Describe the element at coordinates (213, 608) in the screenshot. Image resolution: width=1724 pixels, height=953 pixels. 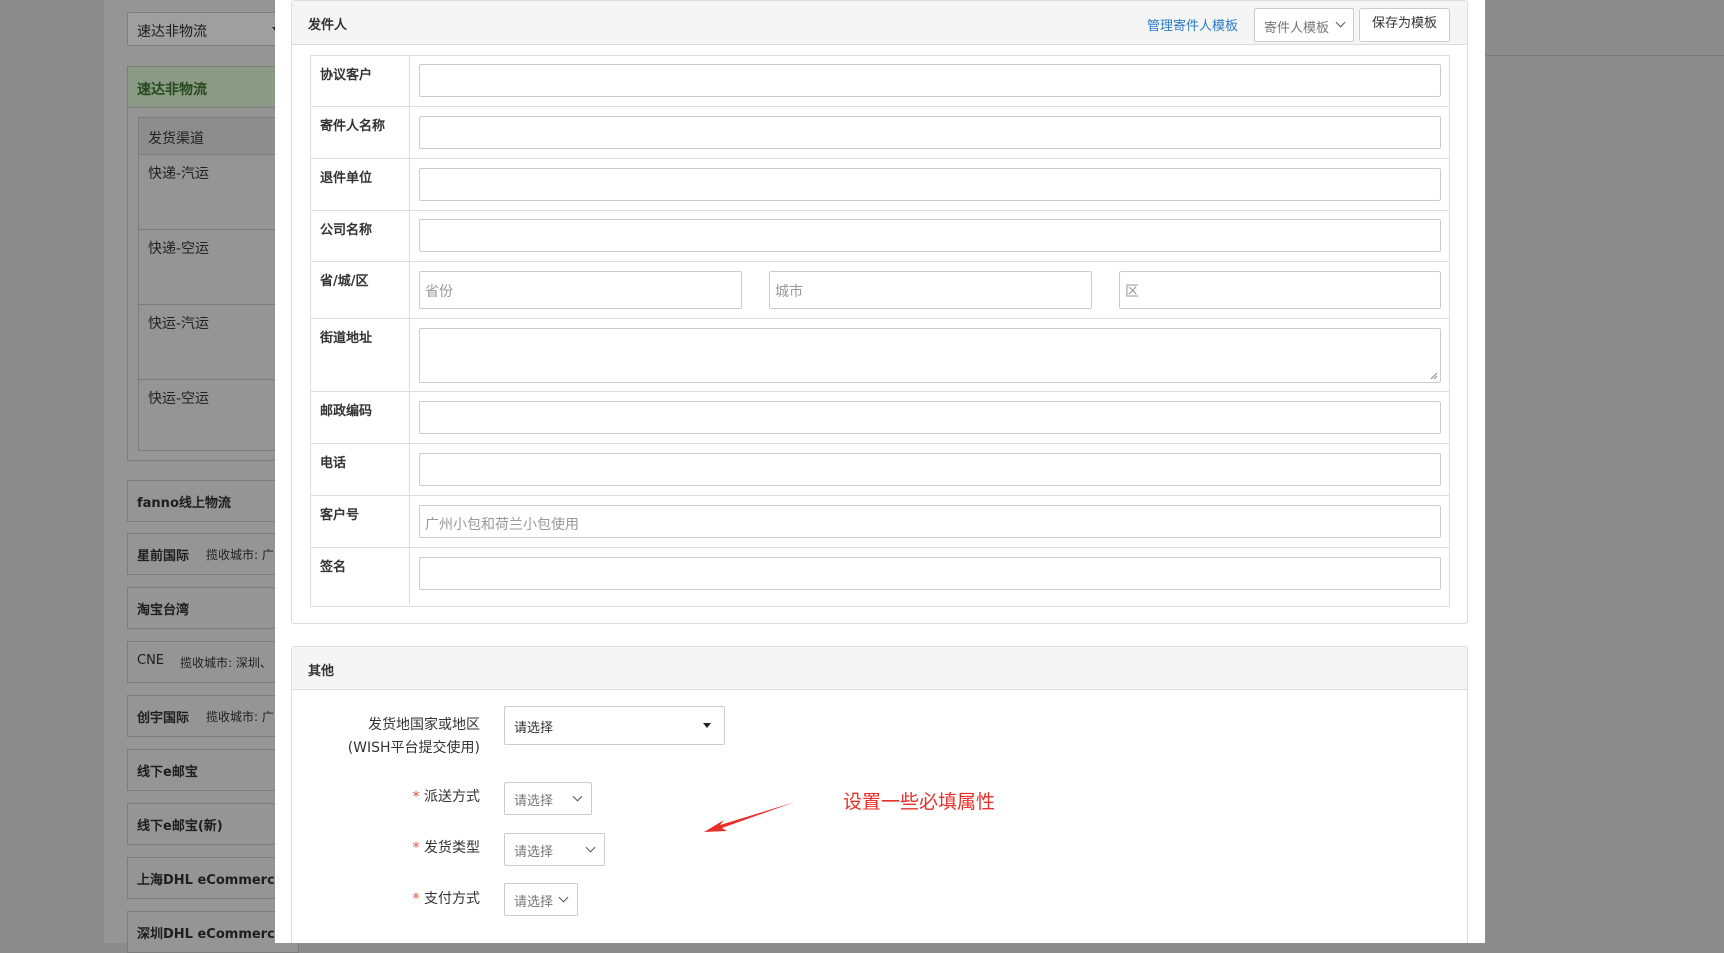
I see `background-carrier-card: 淘宝台湾` at that location.